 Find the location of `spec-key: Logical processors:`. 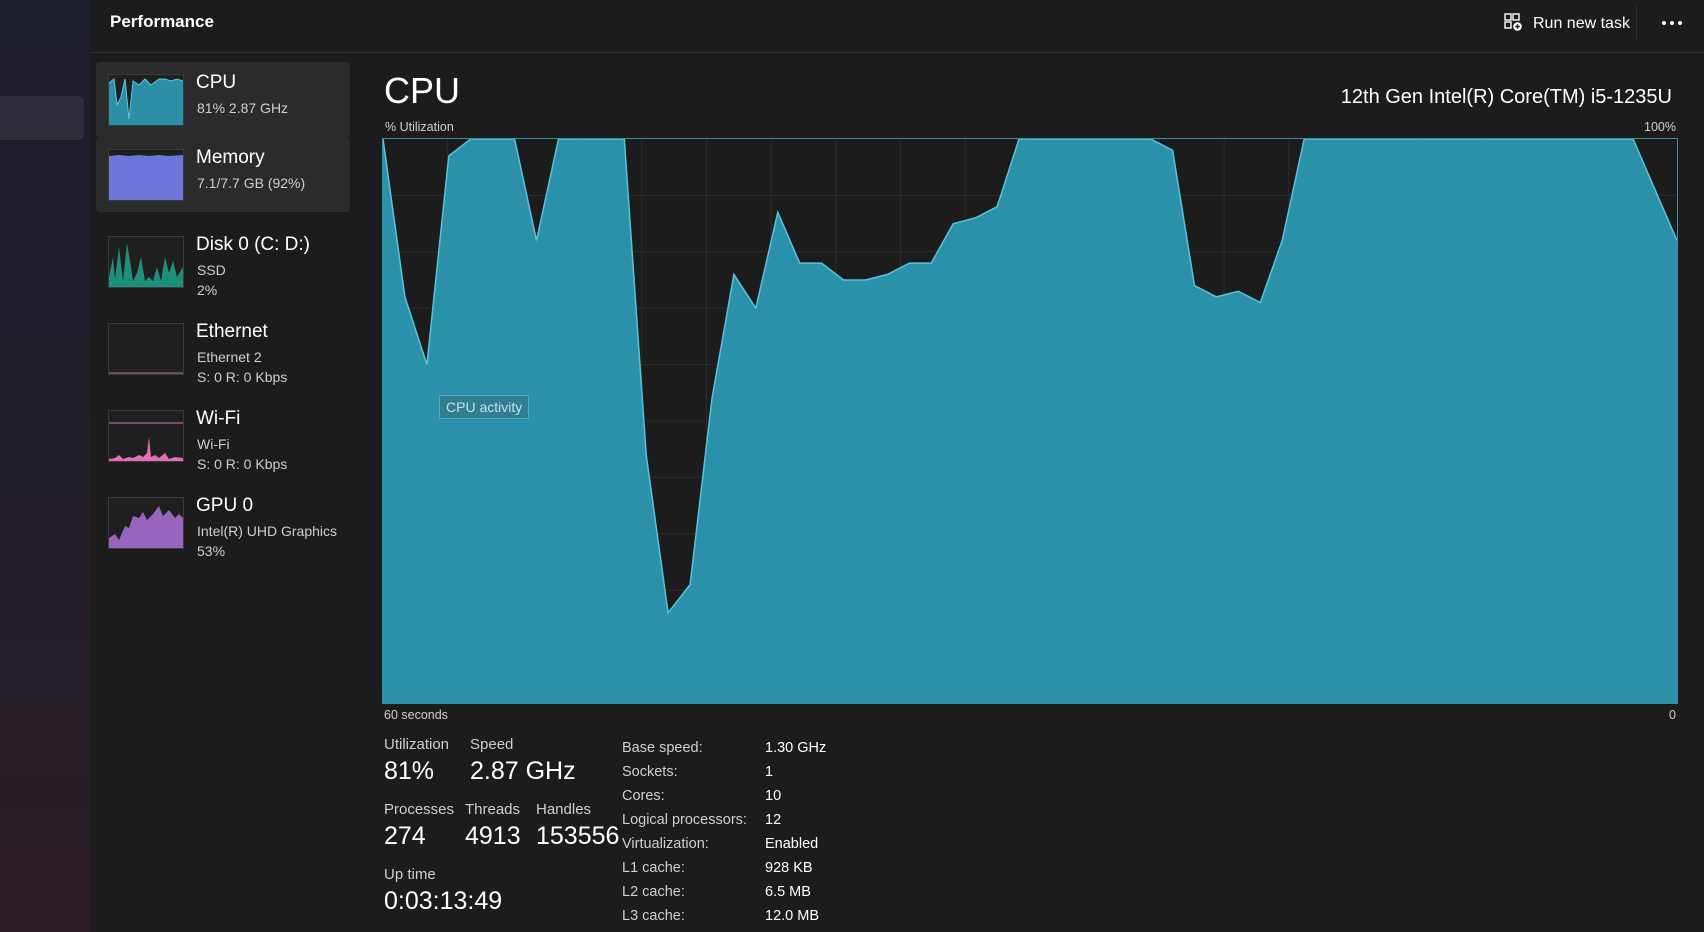

spec-key: Logical processors: is located at coordinates (684, 820).